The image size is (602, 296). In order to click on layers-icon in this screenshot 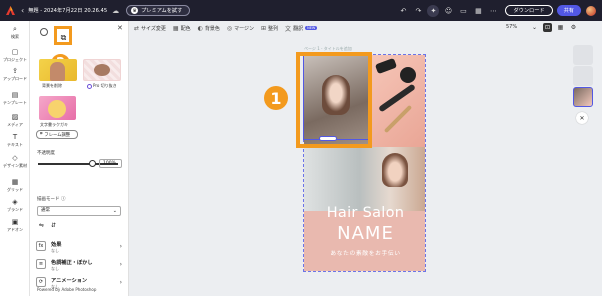, I will do `click(44, 32)`.